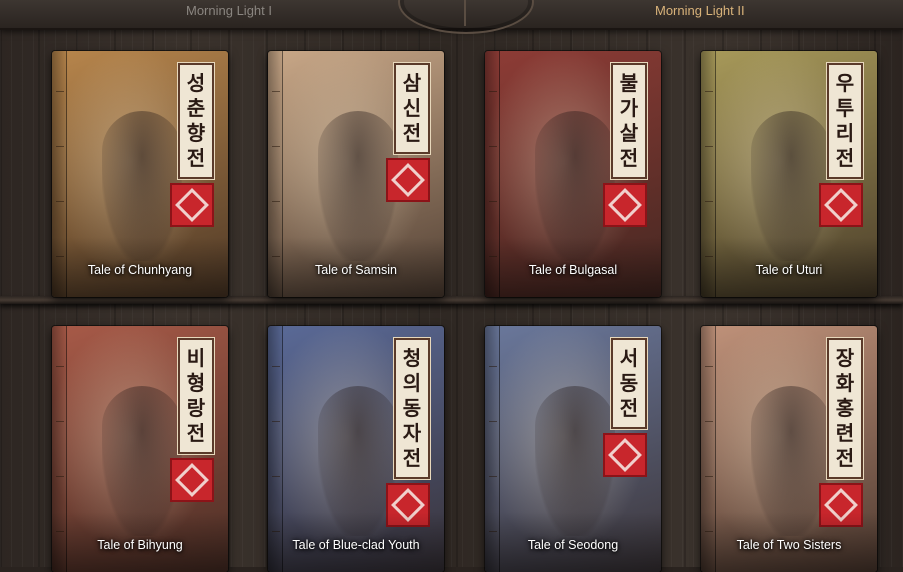 The image size is (903, 572). What do you see at coordinates (845, 121) in the screenshot?
I see `book-korean-title: 우투리전` at bounding box center [845, 121].